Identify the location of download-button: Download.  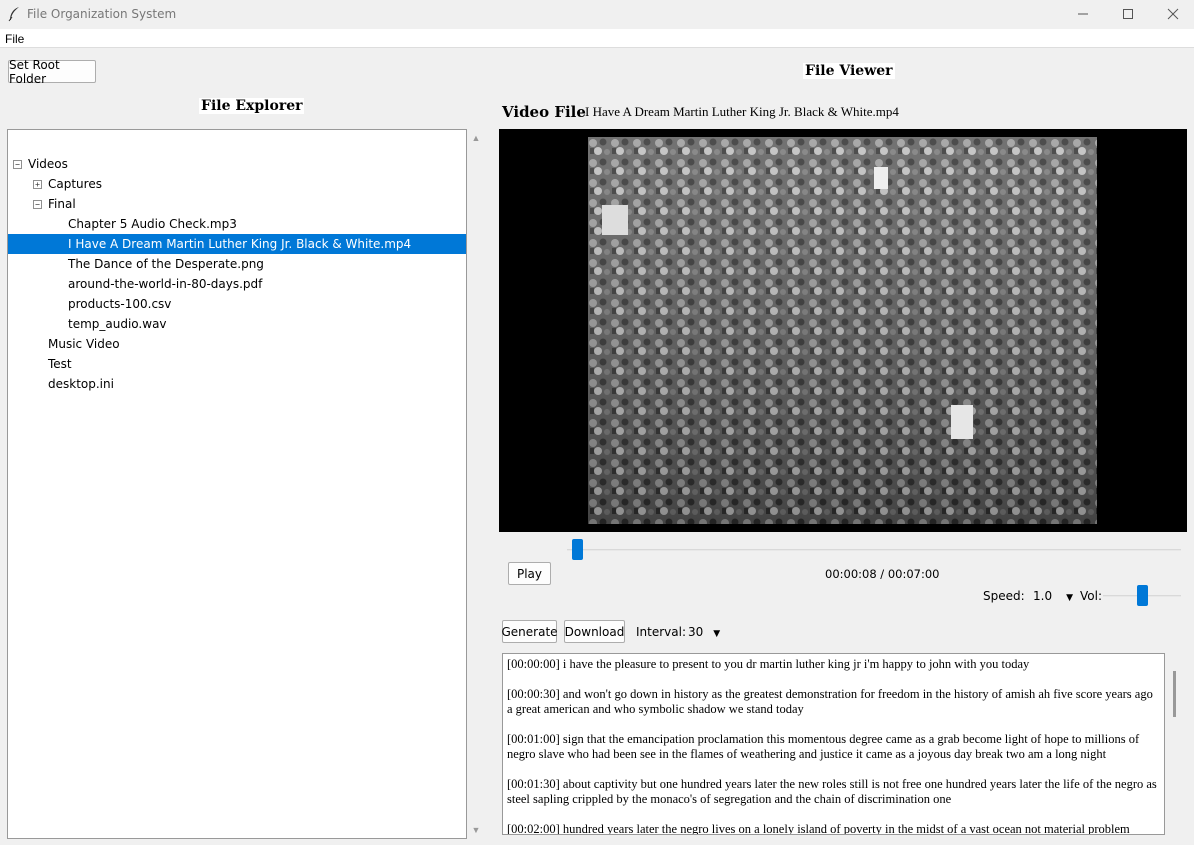
(594, 631).